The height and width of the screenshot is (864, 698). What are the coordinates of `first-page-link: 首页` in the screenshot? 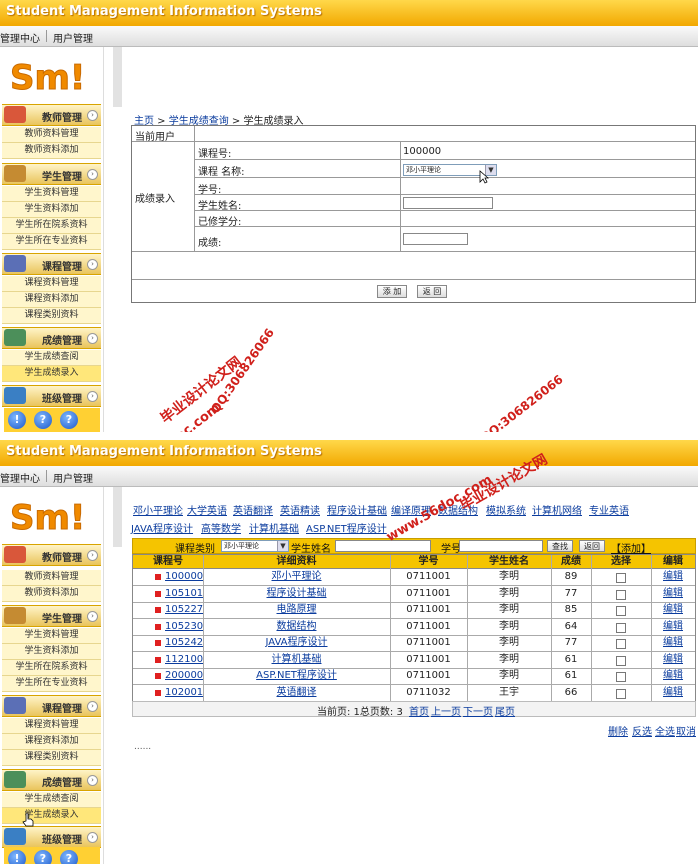 It's located at (419, 710).